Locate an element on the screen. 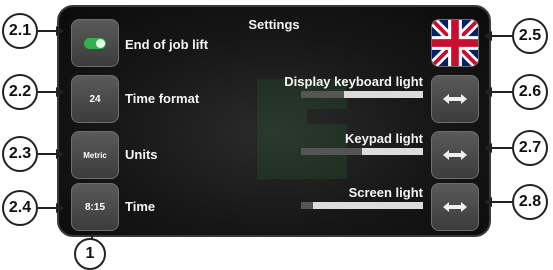 The height and width of the screenshot is (270, 553). uk-flag-icon is located at coordinates (455, 43).